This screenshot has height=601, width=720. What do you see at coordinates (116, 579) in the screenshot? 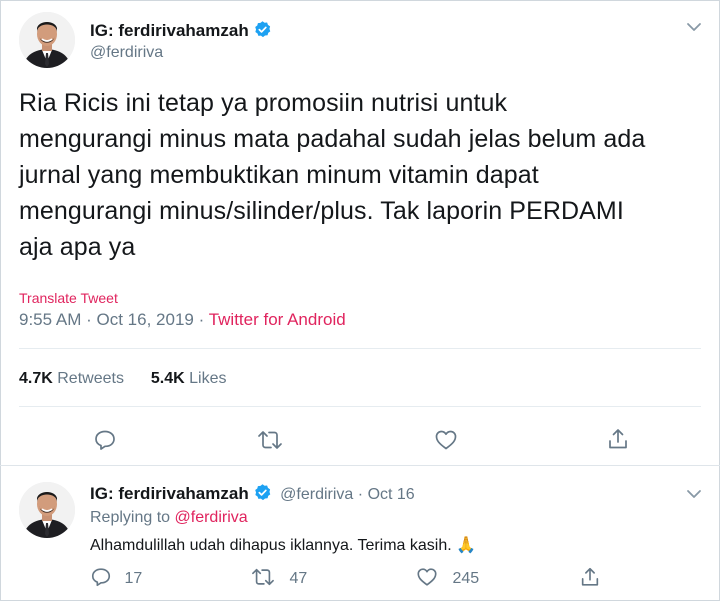
I see `reply-action: 17` at bounding box center [116, 579].